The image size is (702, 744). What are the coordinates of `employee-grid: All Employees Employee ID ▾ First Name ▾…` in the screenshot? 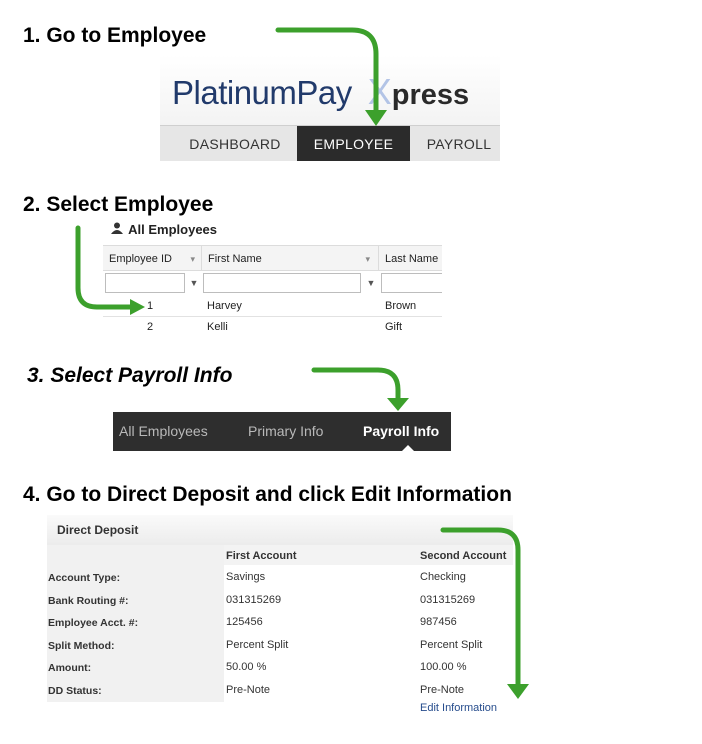 It's located at (272, 277).